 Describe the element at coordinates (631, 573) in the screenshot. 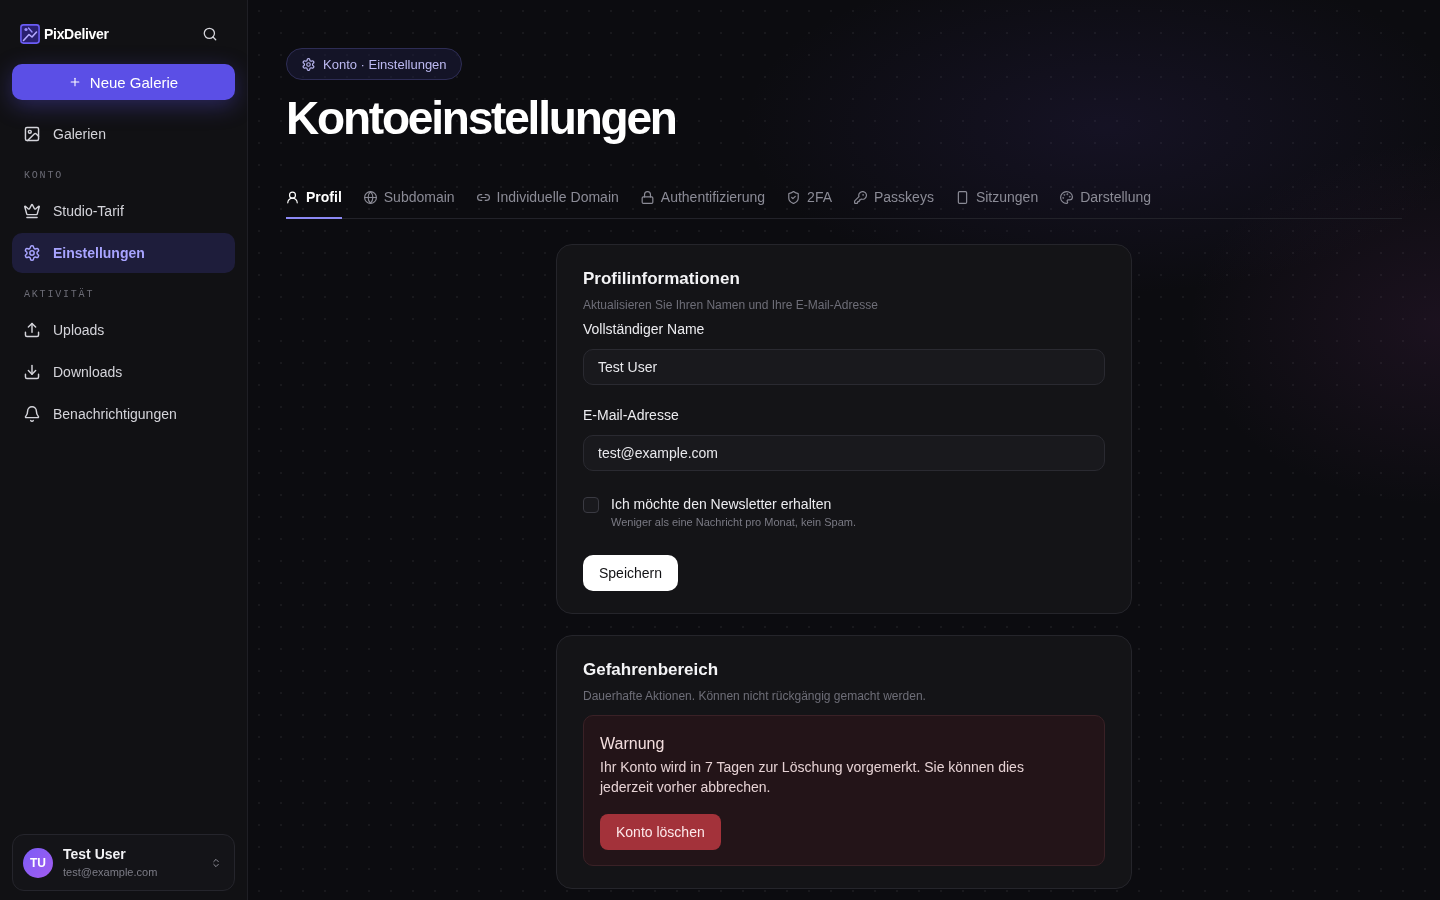

I see `save-button: Speichern` at that location.